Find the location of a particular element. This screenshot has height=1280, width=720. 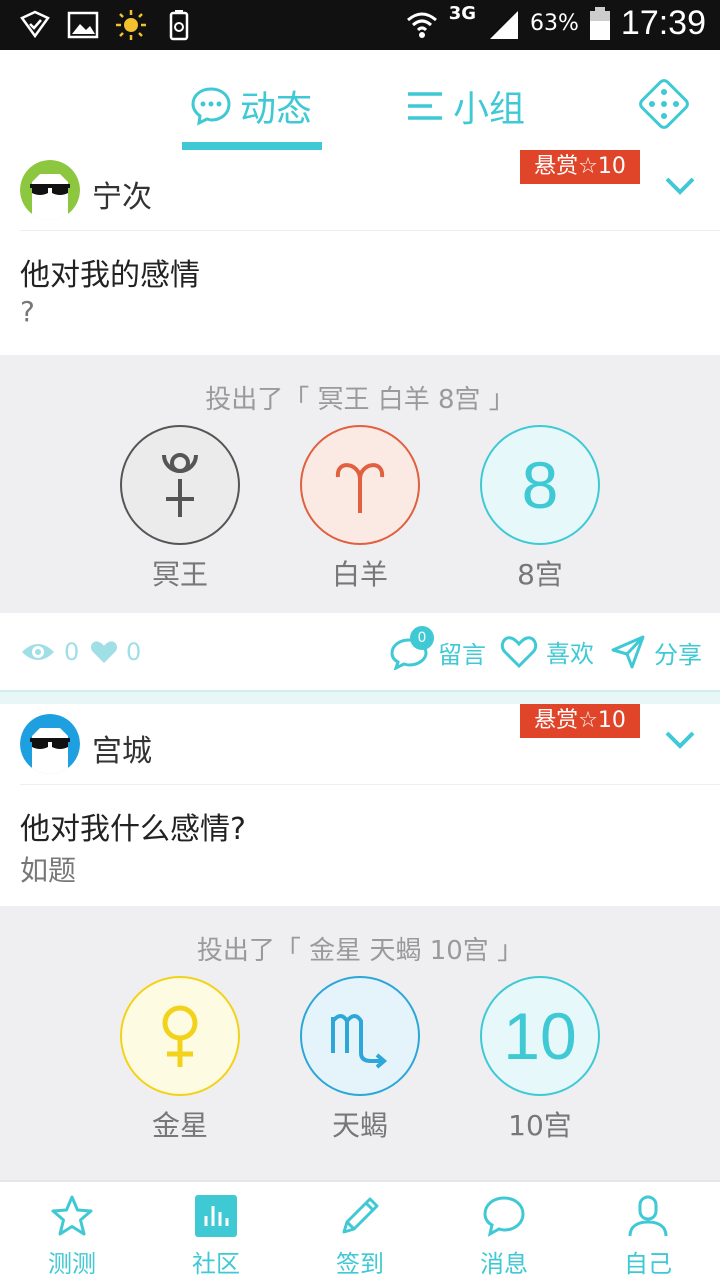

pluto-die is located at coordinates (180, 485).